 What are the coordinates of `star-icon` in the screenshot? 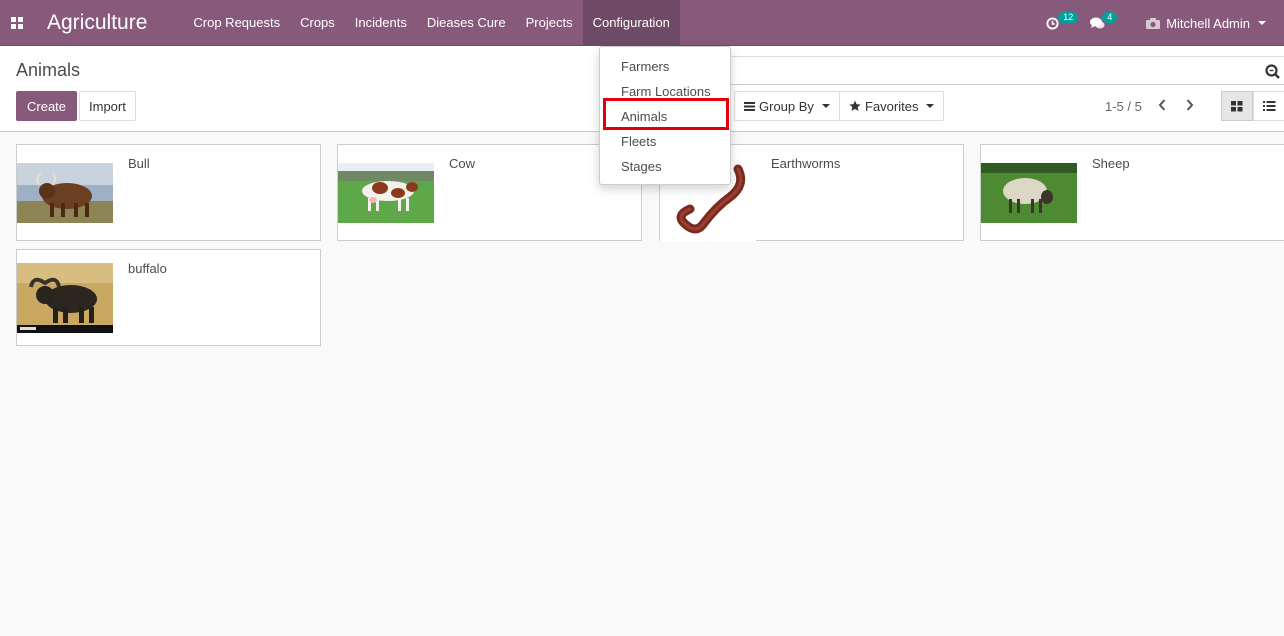 It's located at (855, 105).